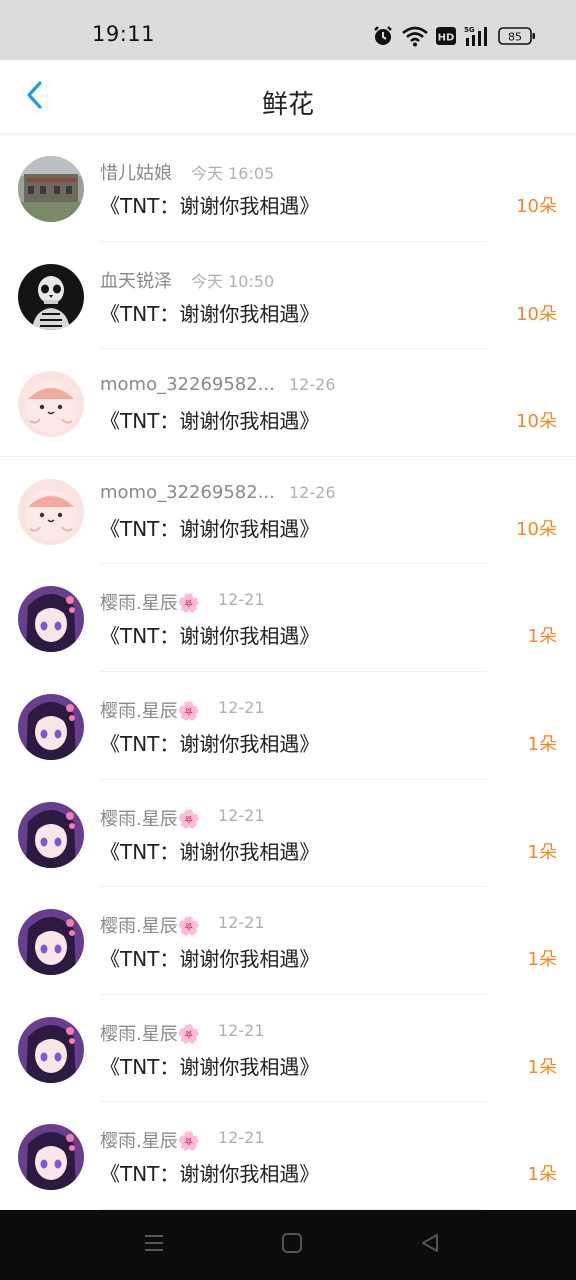  What do you see at coordinates (383, 36) in the screenshot?
I see `alarm-icon` at bounding box center [383, 36].